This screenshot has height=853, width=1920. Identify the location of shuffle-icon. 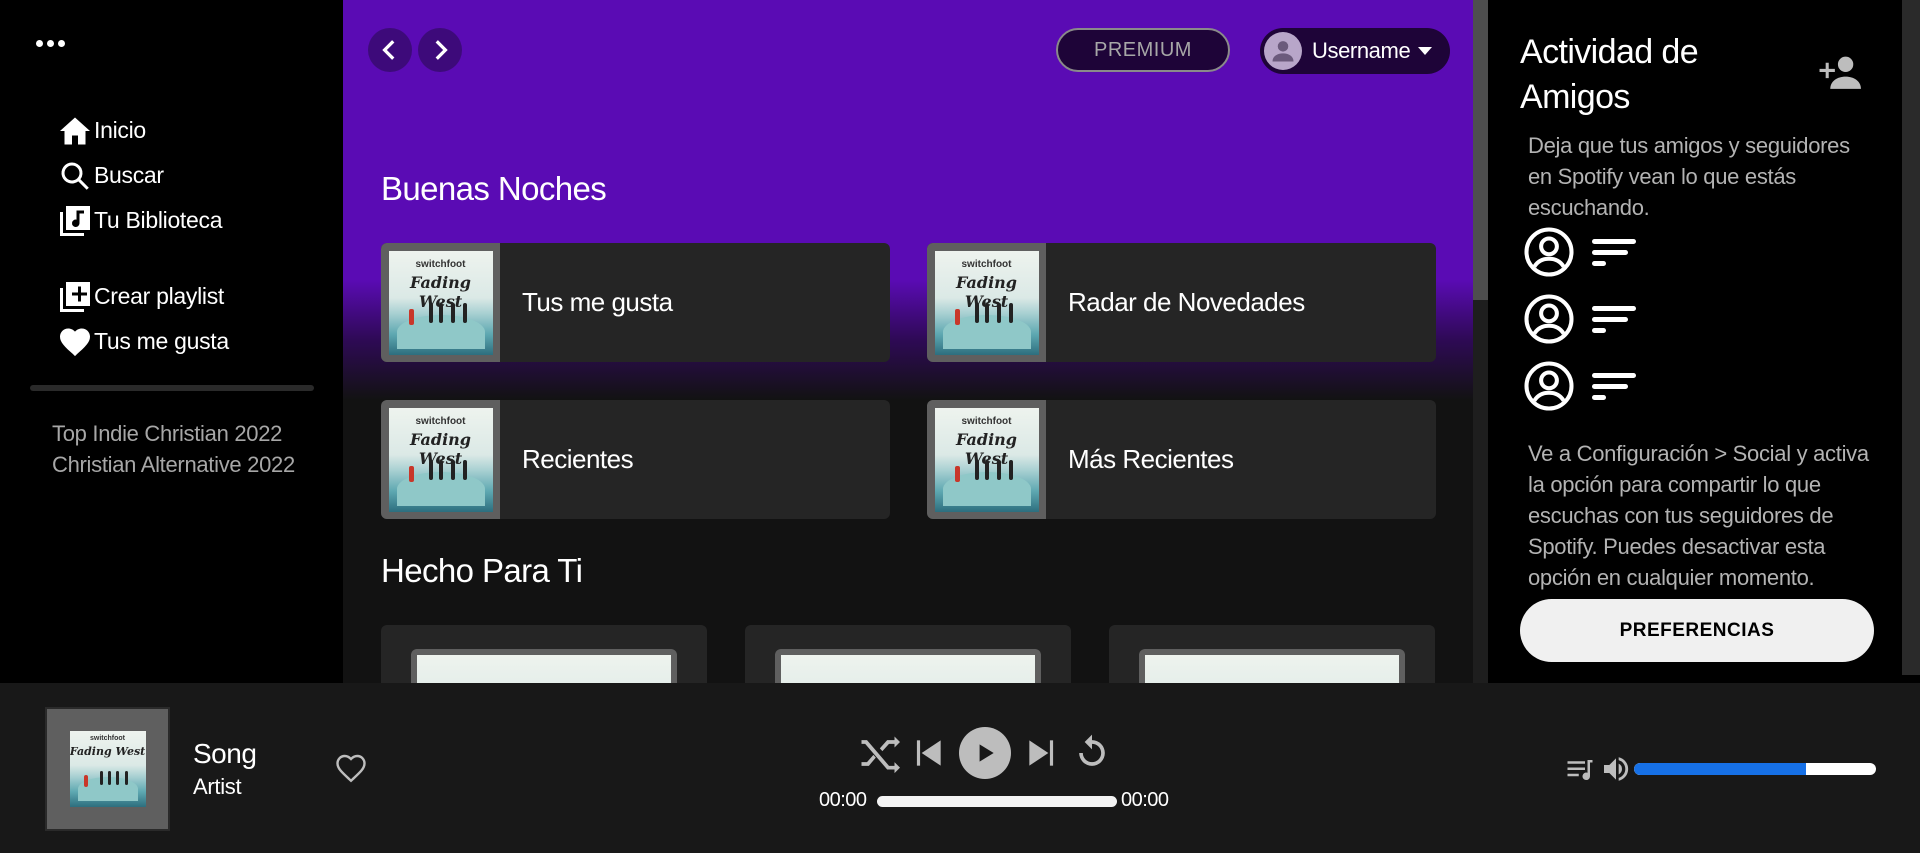
(878, 753).